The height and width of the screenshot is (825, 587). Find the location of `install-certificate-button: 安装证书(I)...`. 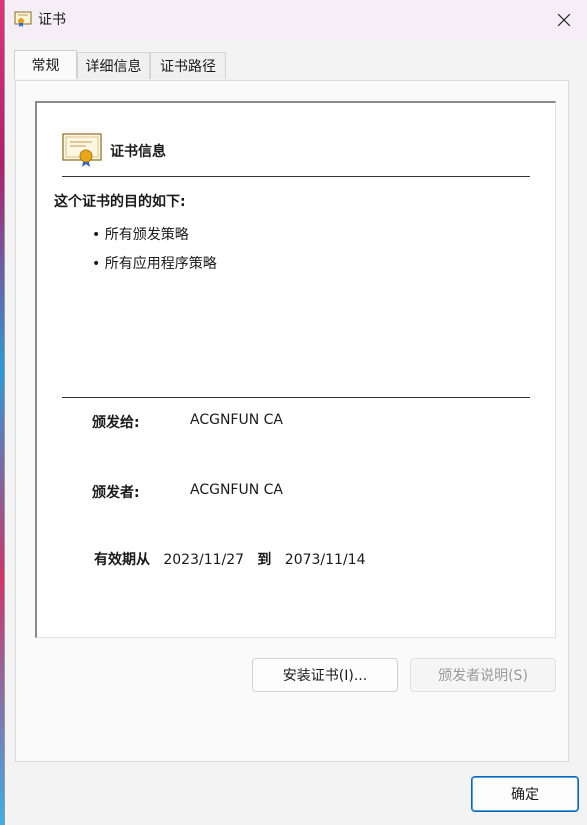

install-certificate-button: 安装证书(I)... is located at coordinates (325, 675).